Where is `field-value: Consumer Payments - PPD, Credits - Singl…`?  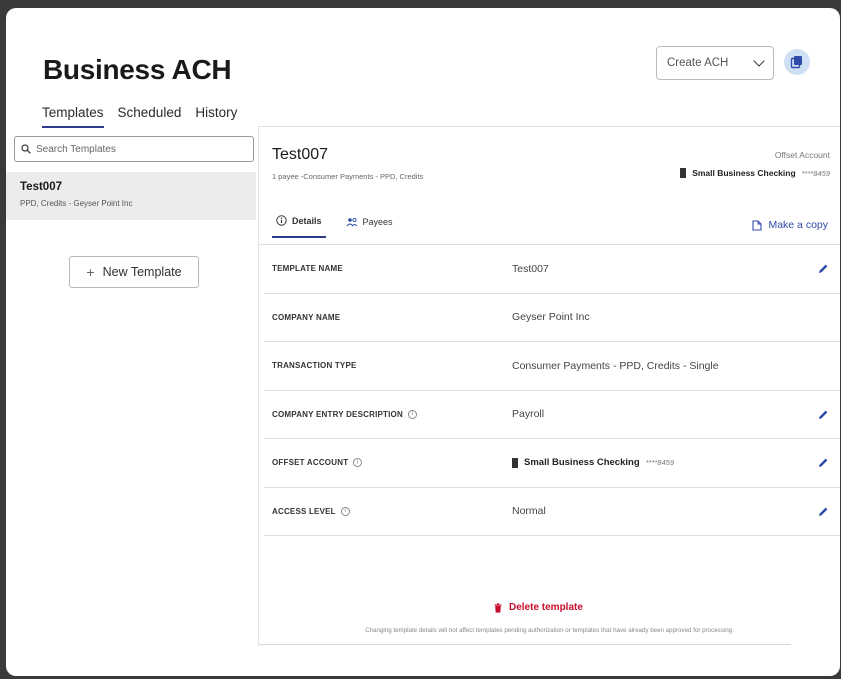 field-value: Consumer Payments - PPD, Credits - Singl… is located at coordinates (615, 365).